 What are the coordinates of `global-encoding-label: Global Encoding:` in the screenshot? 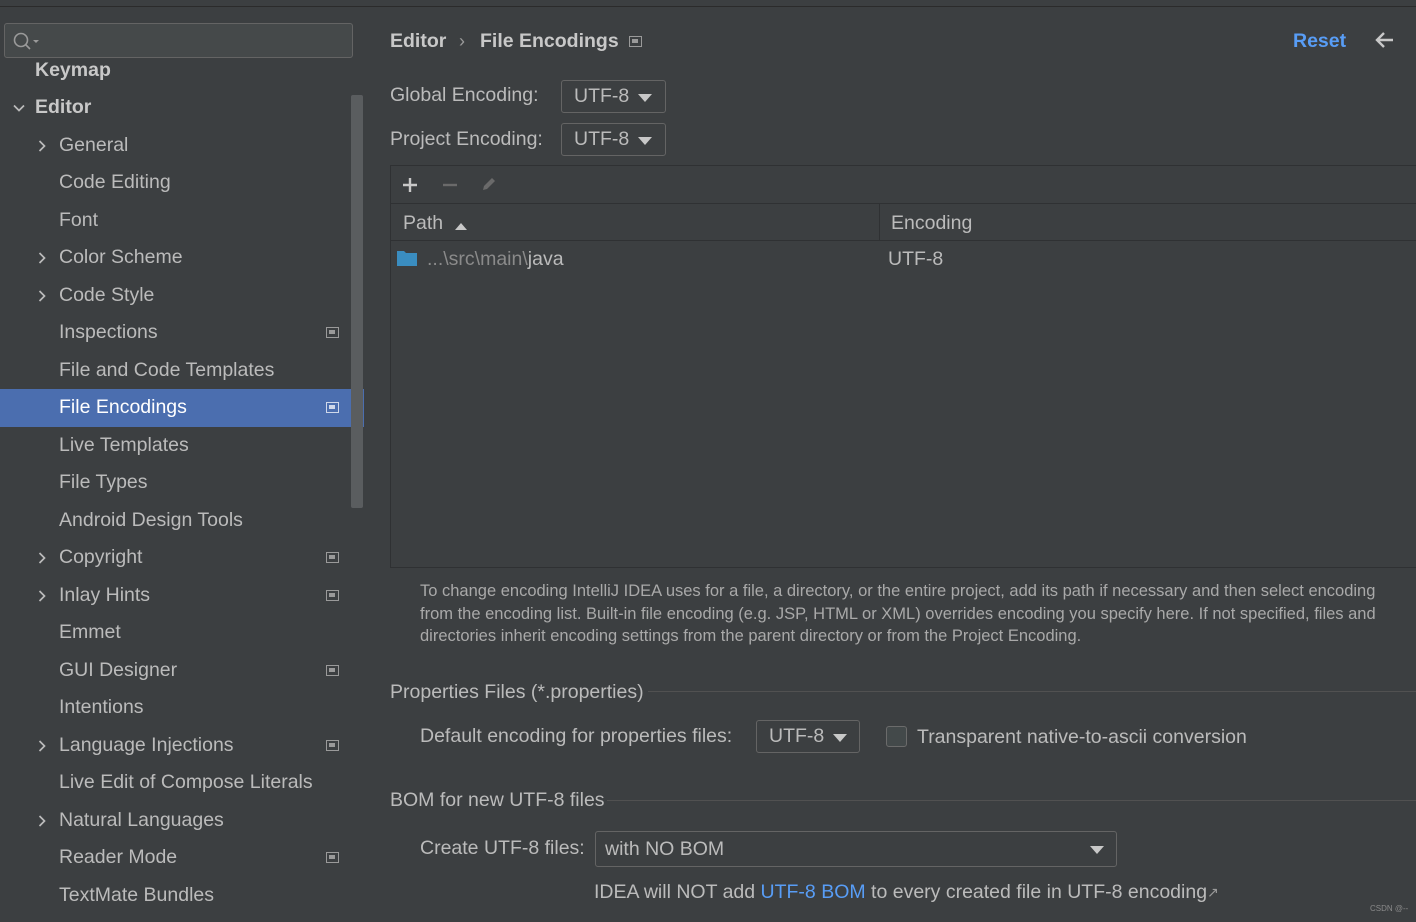 It's located at (464, 95).